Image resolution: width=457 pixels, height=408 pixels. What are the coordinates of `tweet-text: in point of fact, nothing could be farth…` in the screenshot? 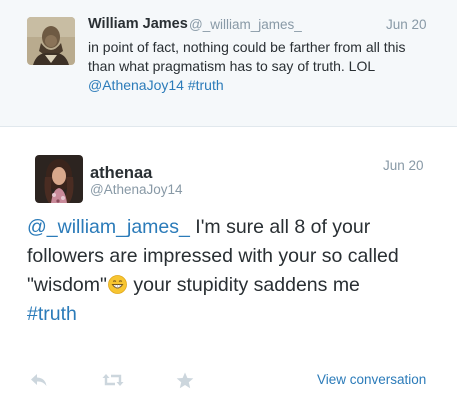 It's located at (263, 66).